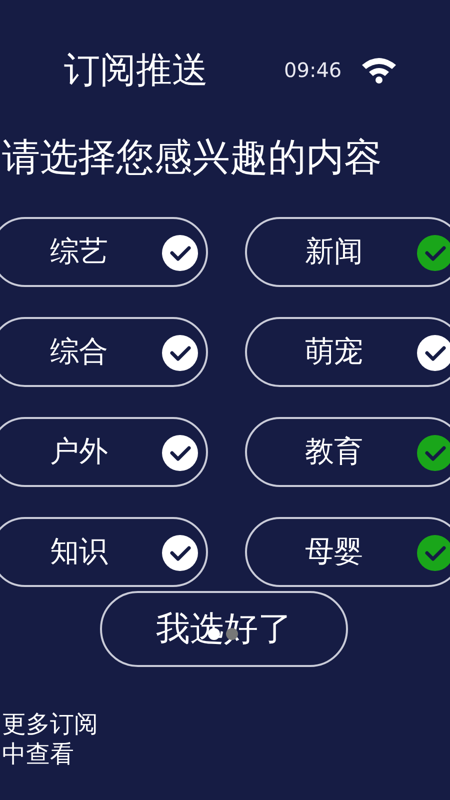  Describe the element at coordinates (104, 452) in the screenshot. I see `topic-option: 户外` at that location.